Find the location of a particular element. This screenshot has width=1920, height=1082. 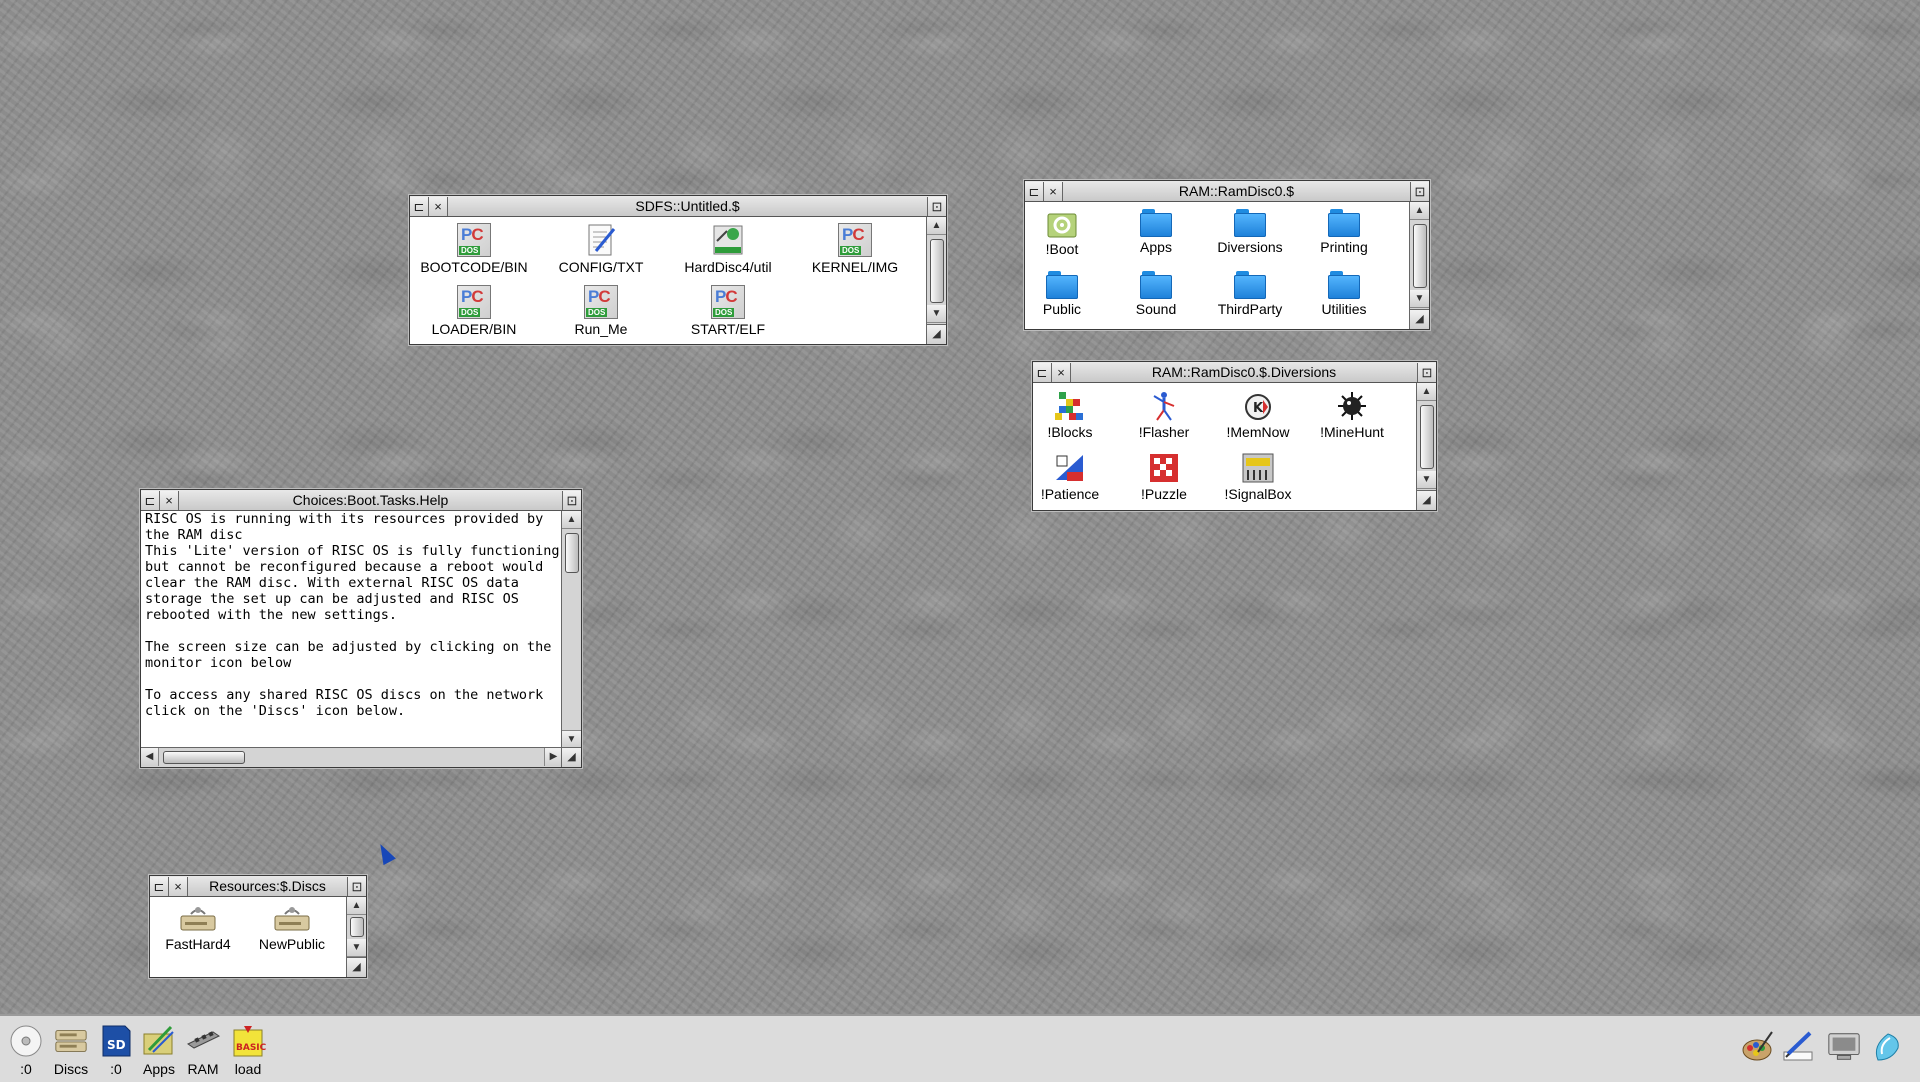

mine-app-icon is located at coordinates (1352, 406).